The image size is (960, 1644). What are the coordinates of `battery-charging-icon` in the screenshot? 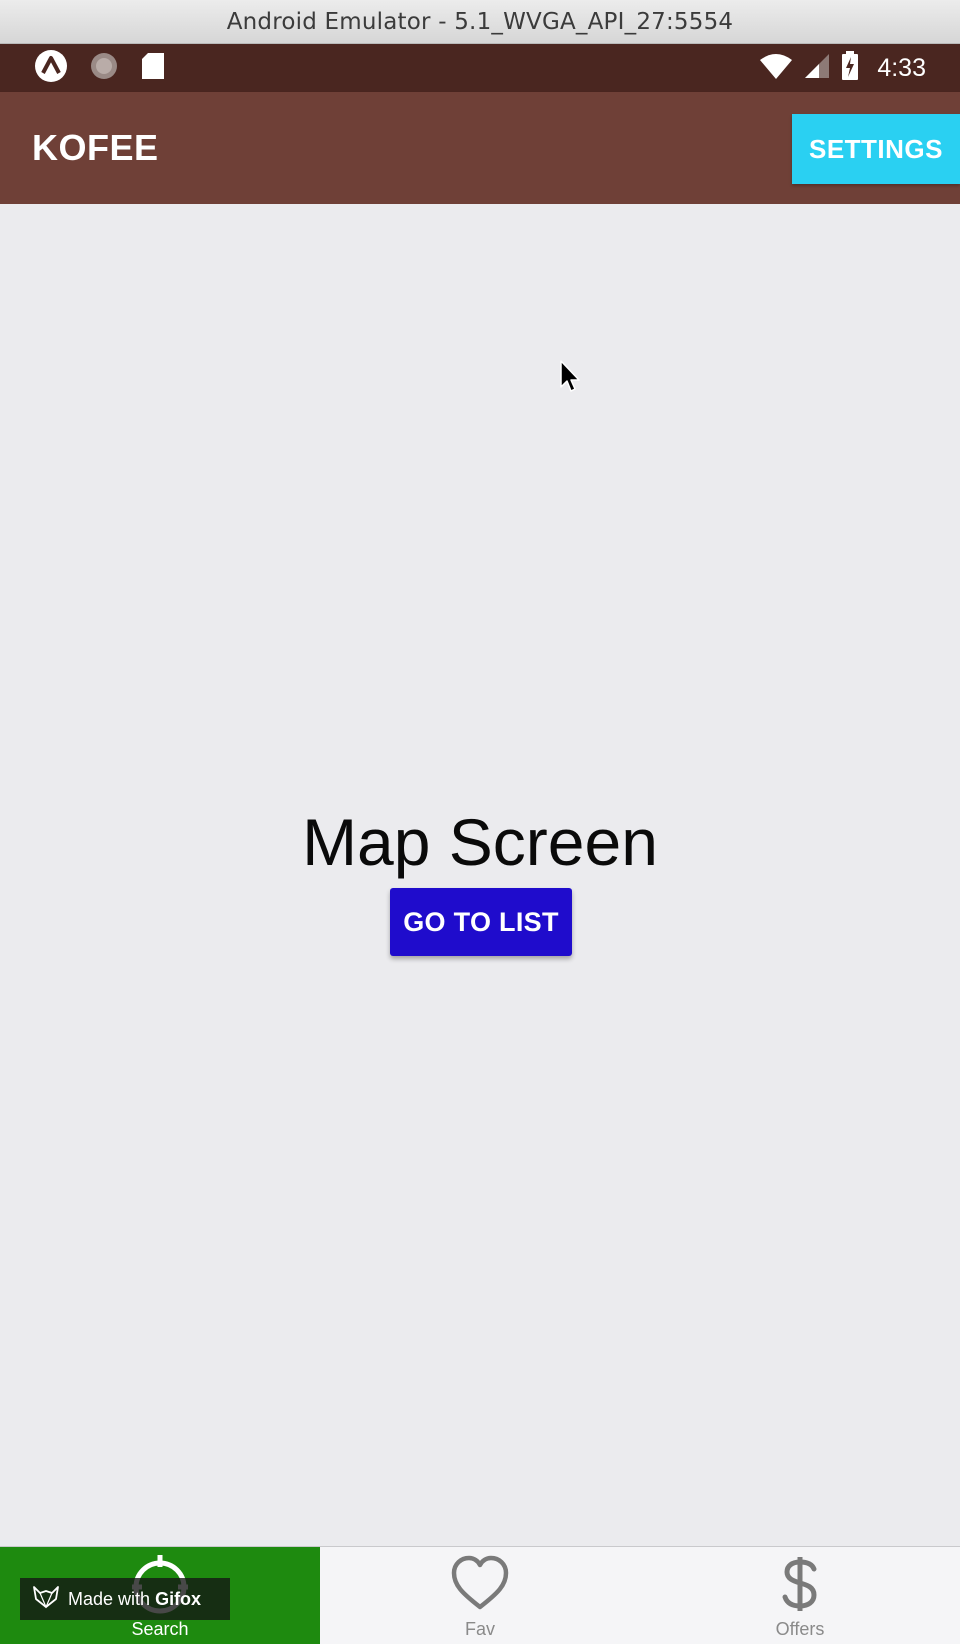 It's located at (850, 68).